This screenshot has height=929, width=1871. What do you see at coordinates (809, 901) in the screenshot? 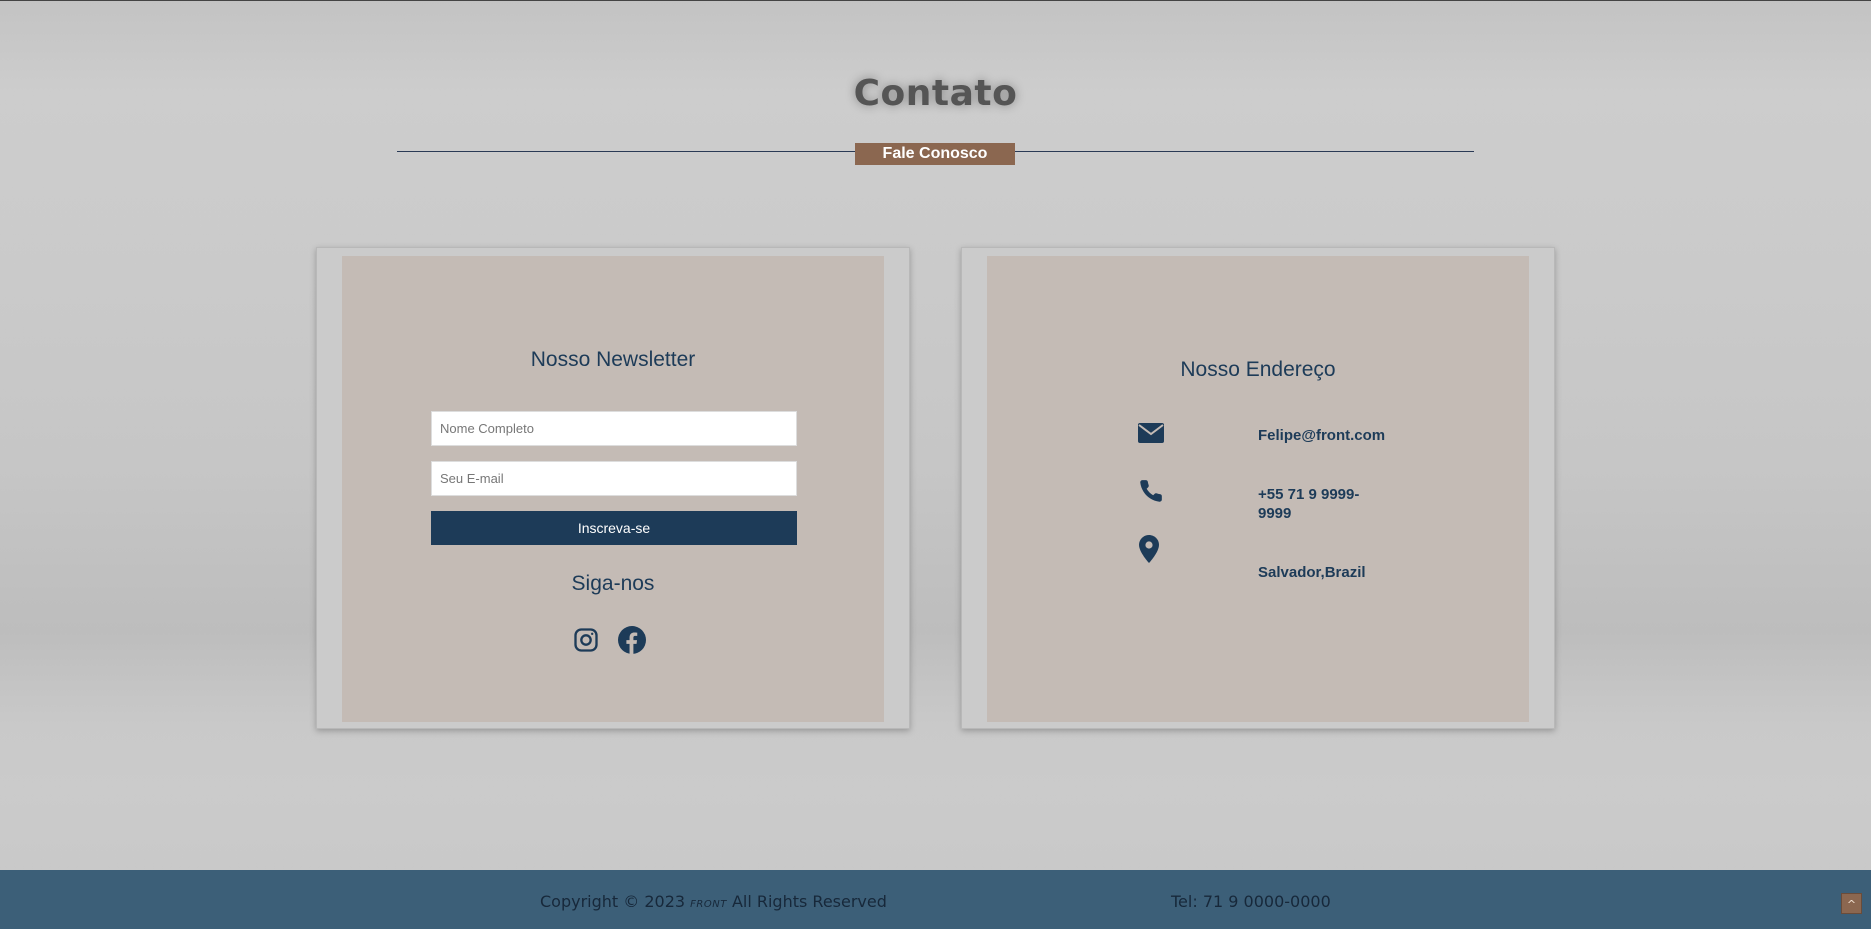
I see `copyright-suffix: All Rights Reserved` at bounding box center [809, 901].